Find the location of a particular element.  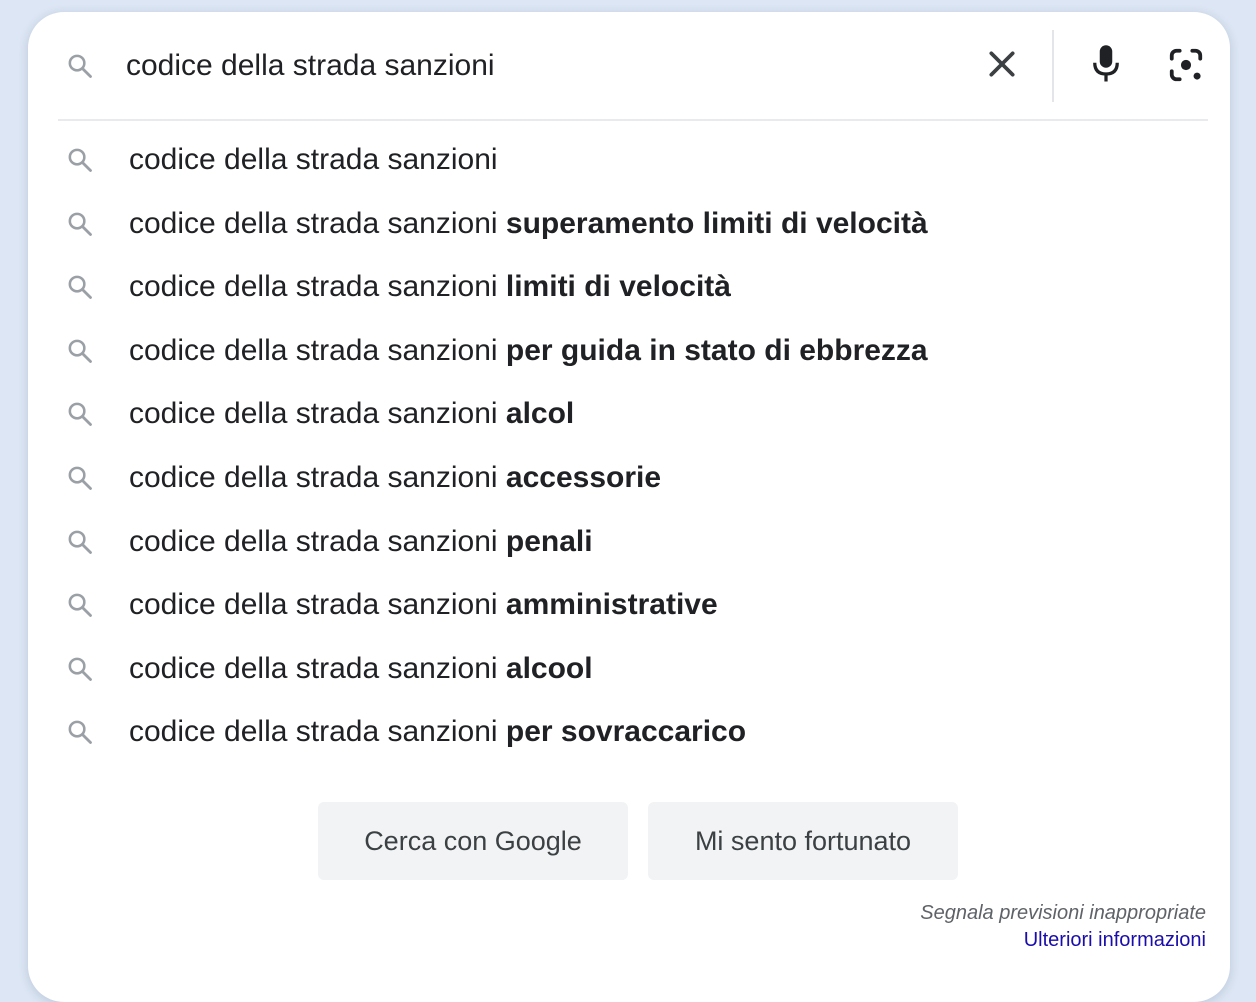

voice-search-button is located at coordinates (1106, 66).